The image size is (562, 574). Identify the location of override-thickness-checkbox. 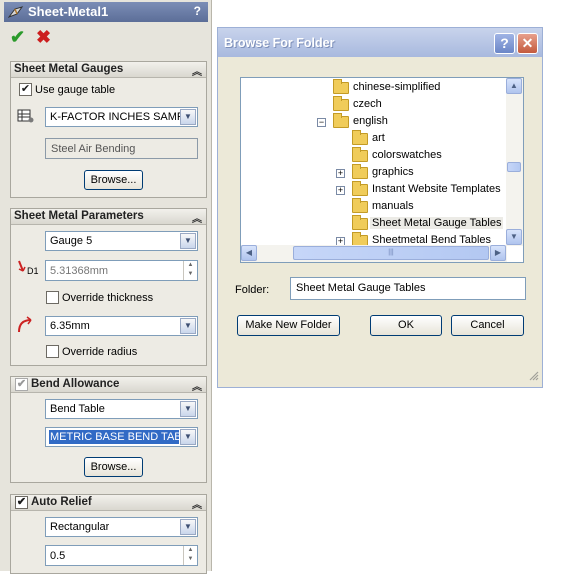
(52, 297).